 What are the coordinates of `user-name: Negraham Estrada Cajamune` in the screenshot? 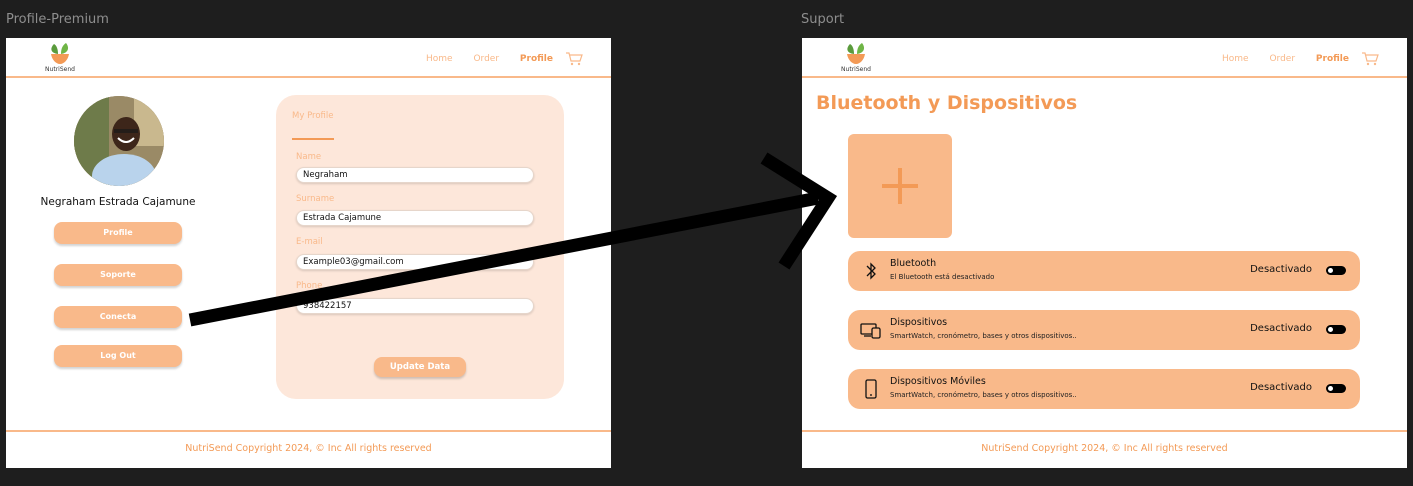 It's located at (118, 202).